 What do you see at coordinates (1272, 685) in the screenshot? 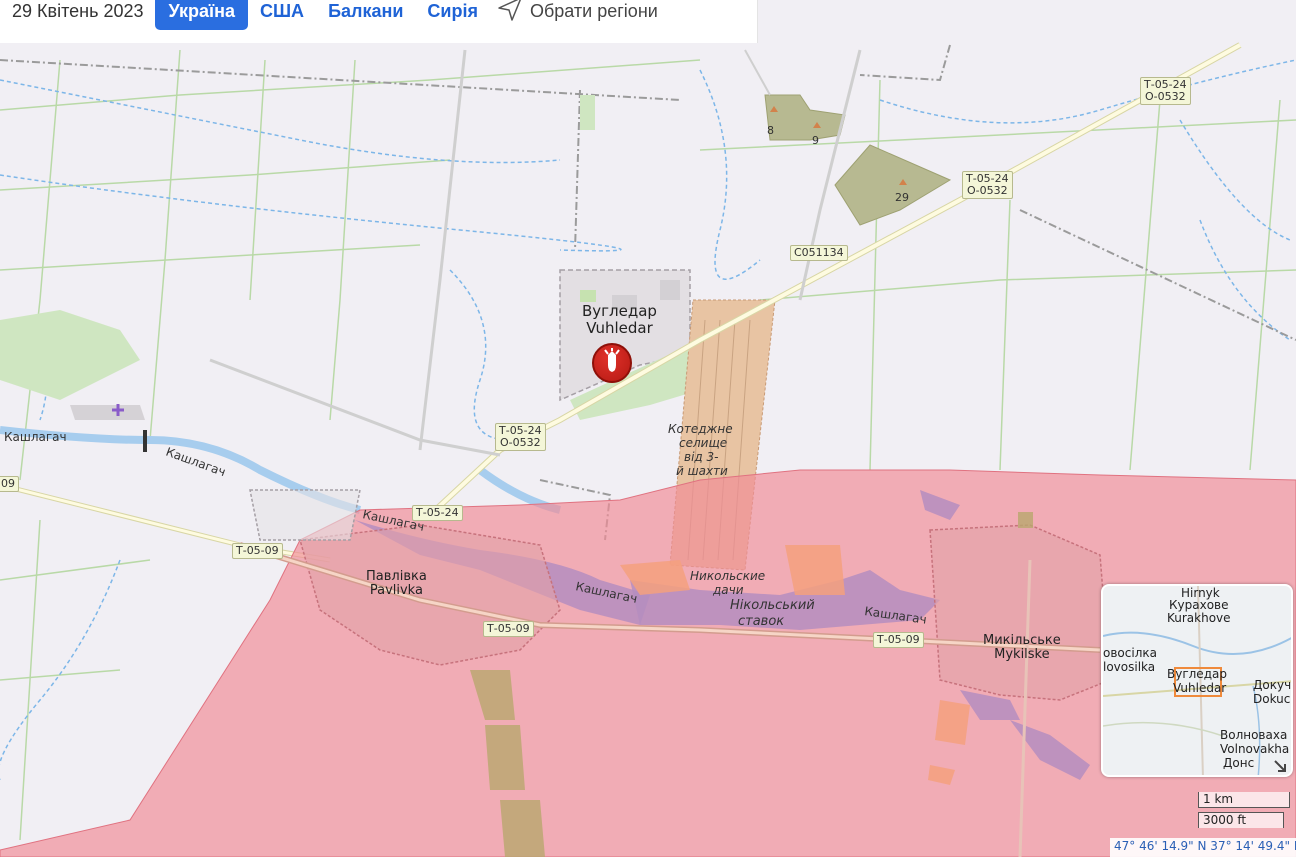
I see `inset-label: Докуч` at bounding box center [1272, 685].